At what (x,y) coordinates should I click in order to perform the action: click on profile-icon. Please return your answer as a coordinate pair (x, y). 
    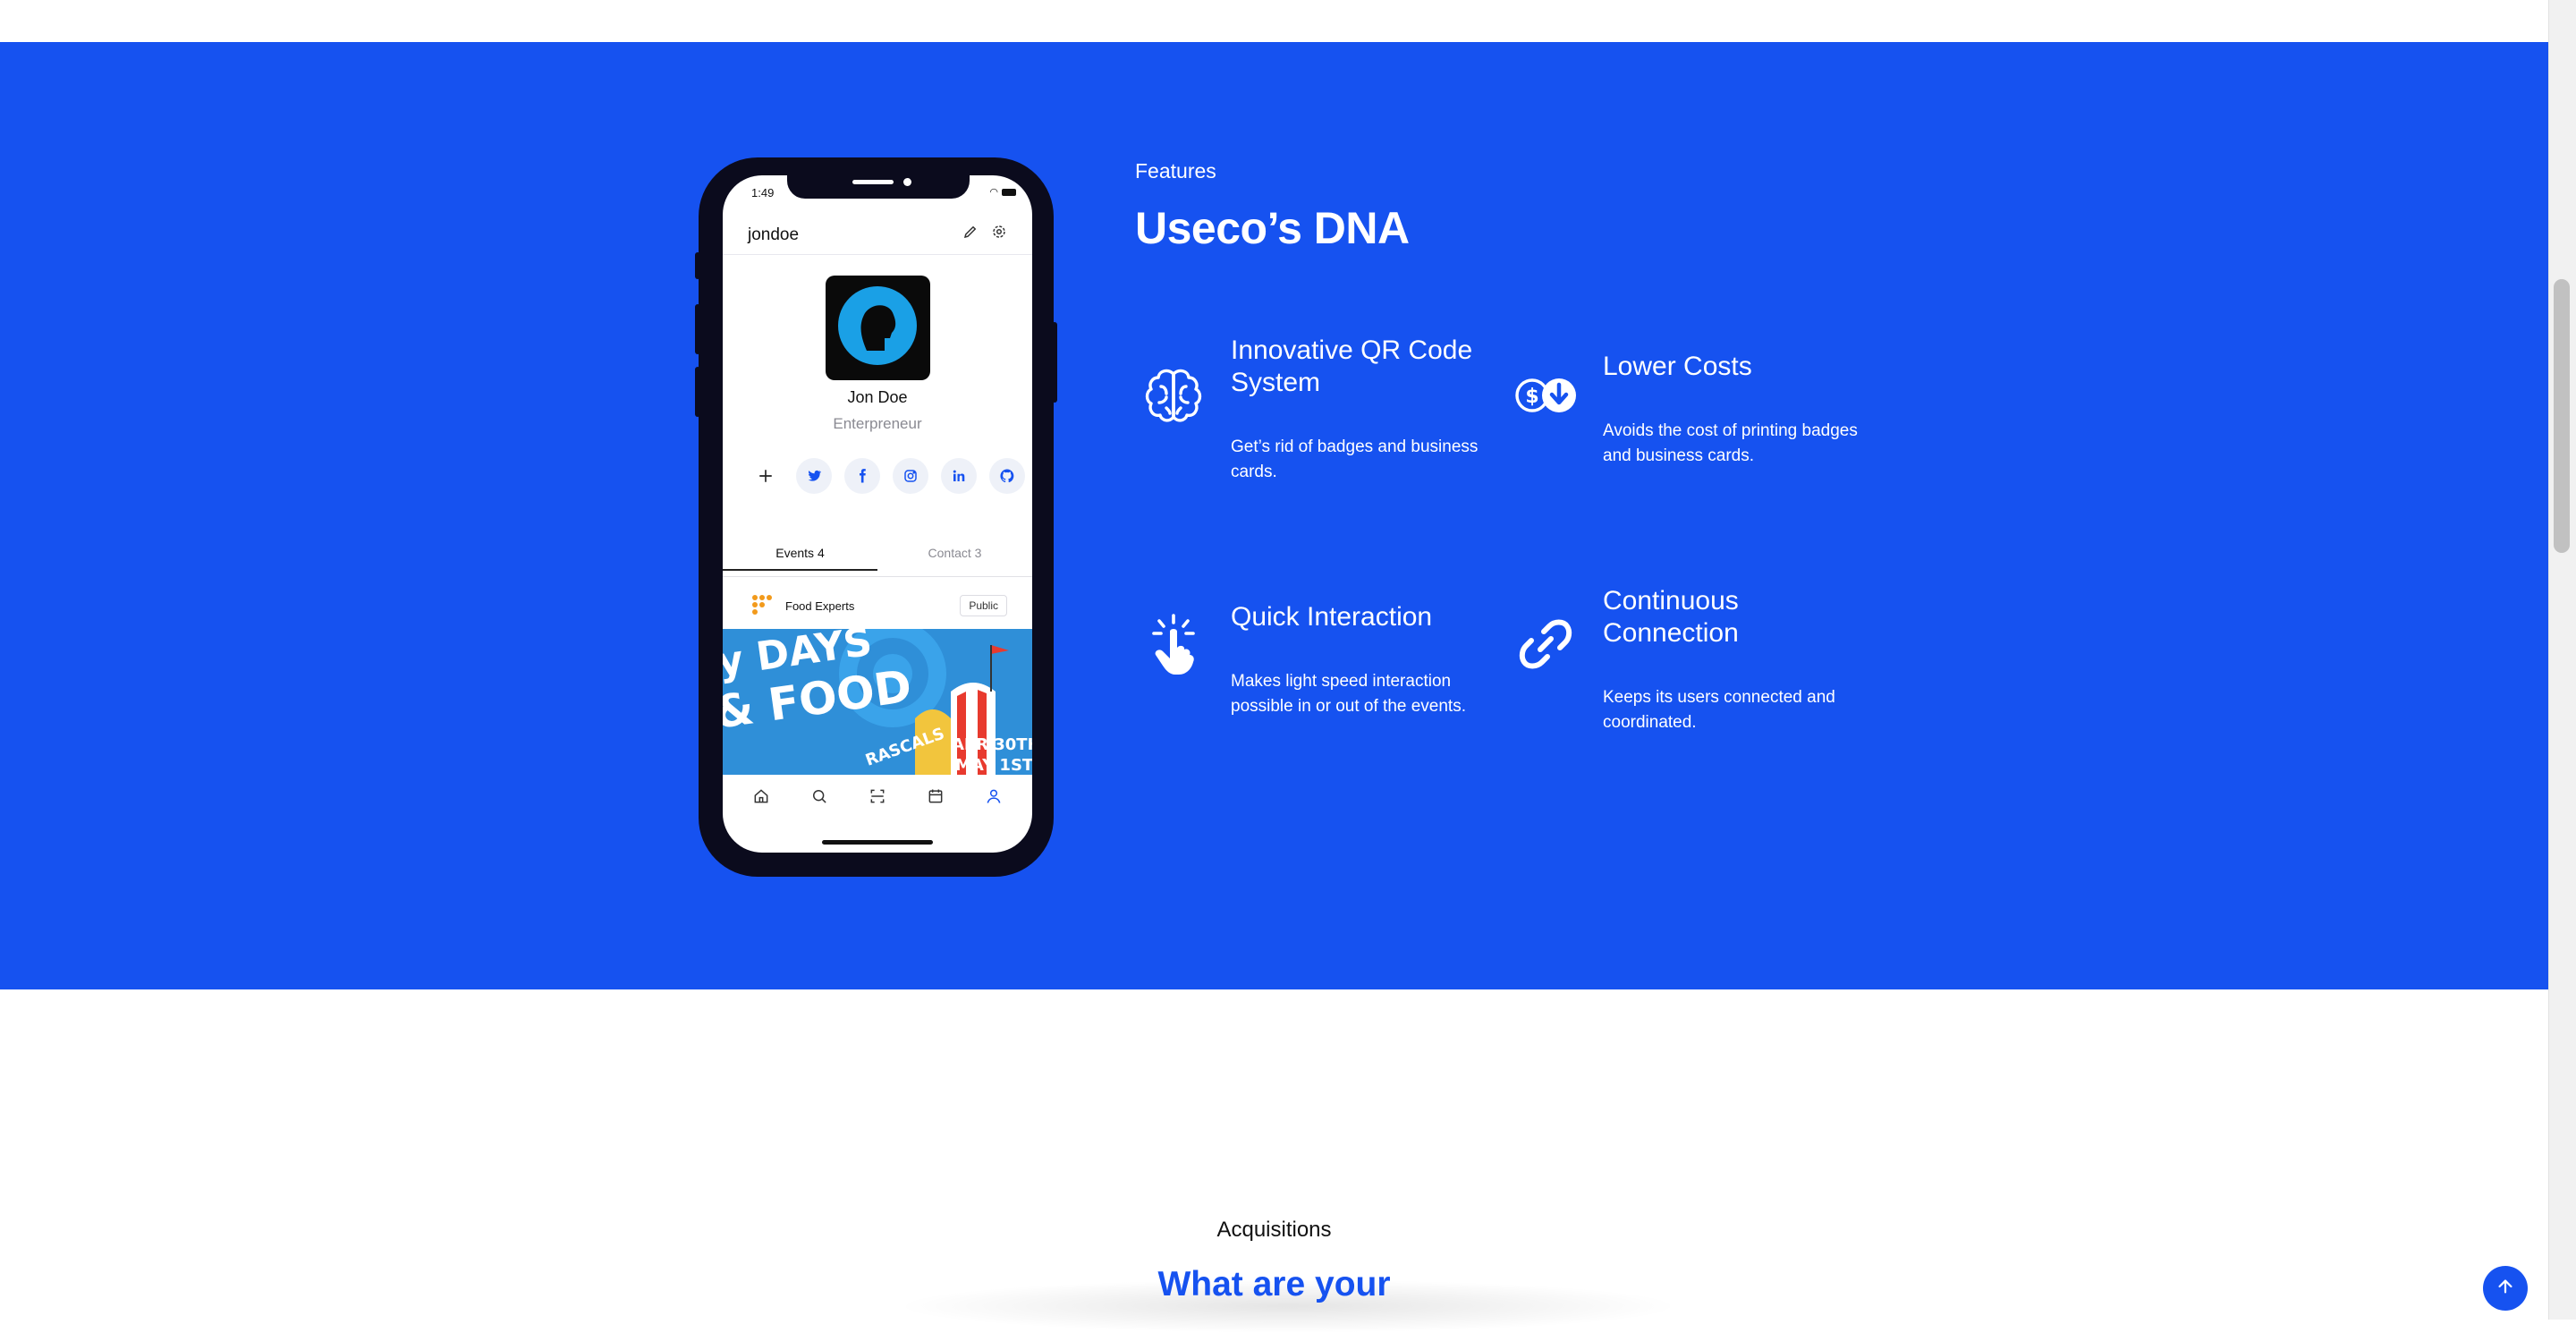
    Looking at the image, I should click on (994, 798).